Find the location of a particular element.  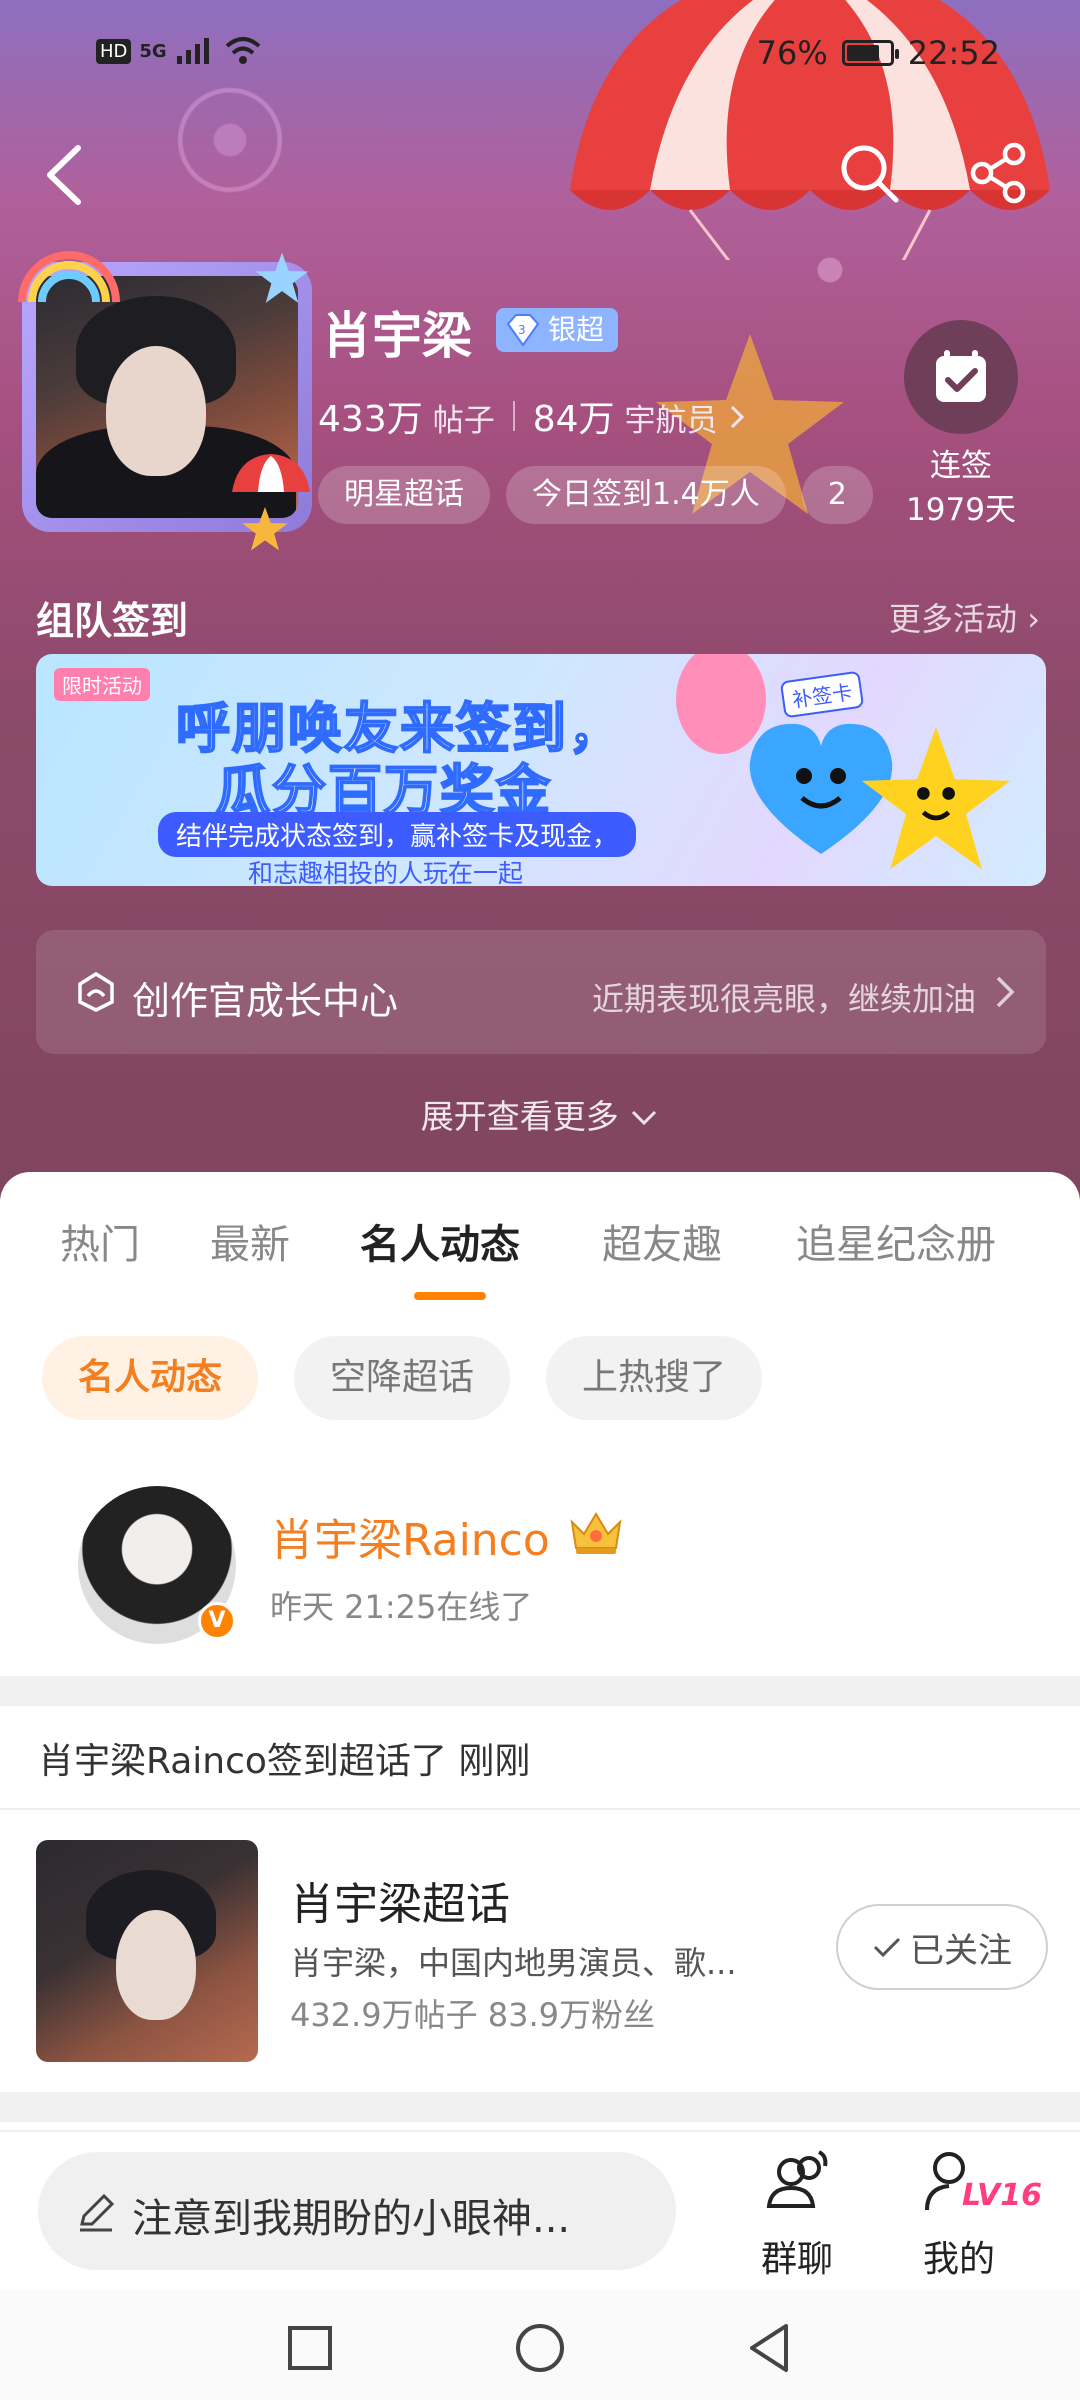

svg-text: 3 is located at coordinates (522, 330).